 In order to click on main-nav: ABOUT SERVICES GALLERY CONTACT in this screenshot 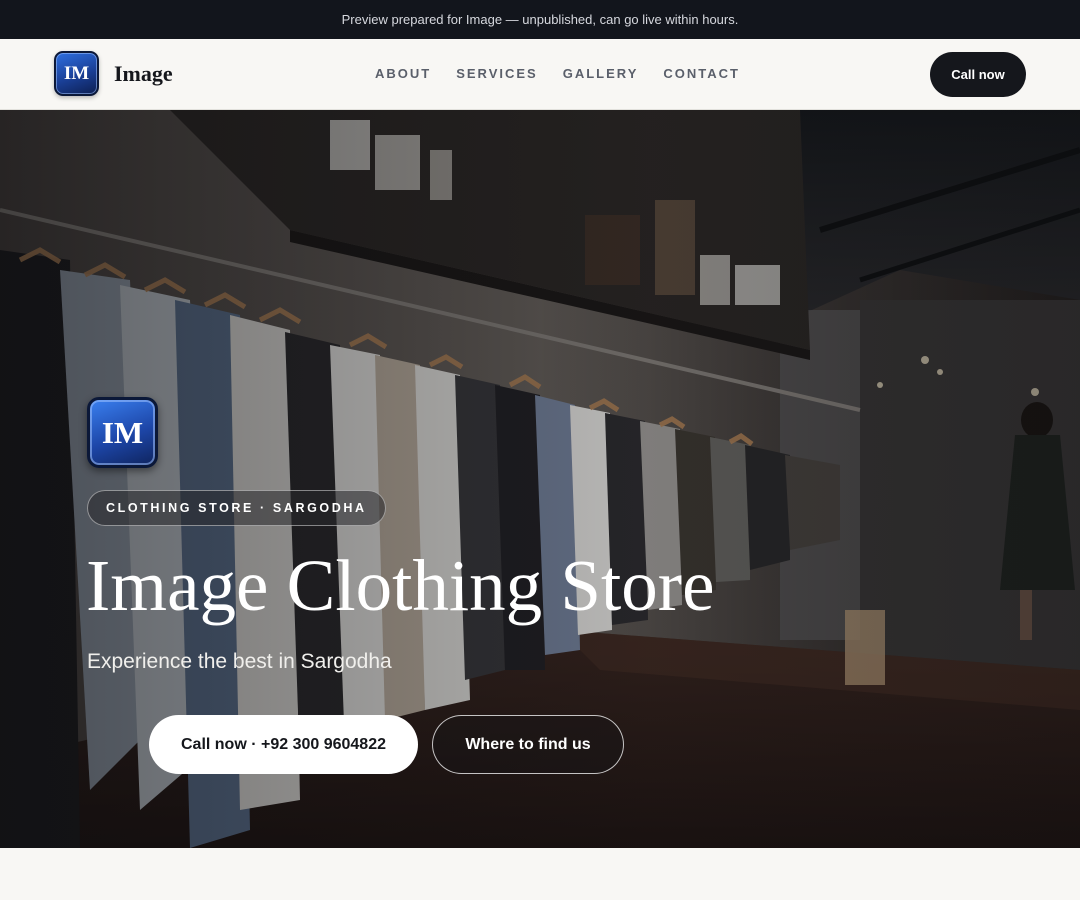, I will do `click(570, 73)`.